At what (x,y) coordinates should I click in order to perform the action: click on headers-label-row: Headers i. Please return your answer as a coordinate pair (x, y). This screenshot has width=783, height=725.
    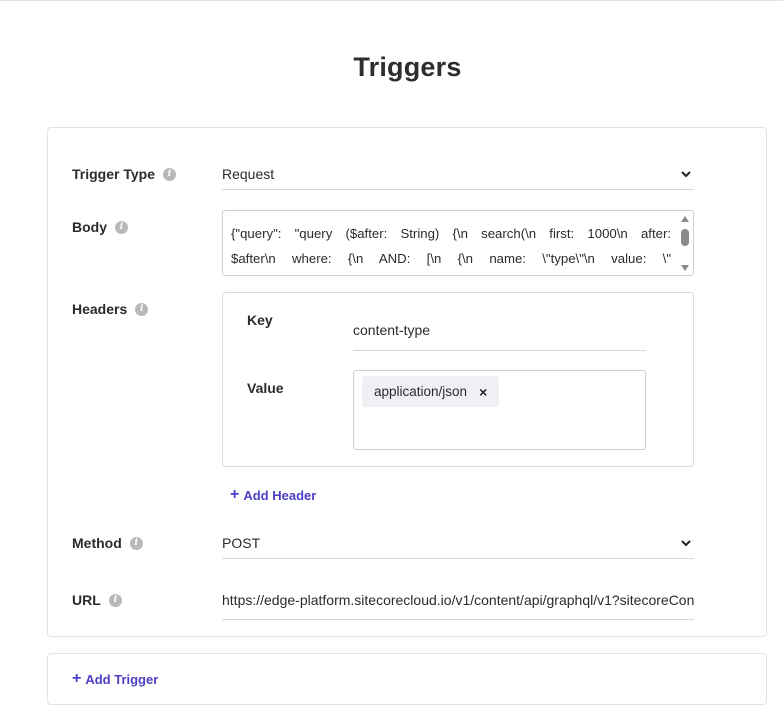
    Looking at the image, I should click on (110, 309).